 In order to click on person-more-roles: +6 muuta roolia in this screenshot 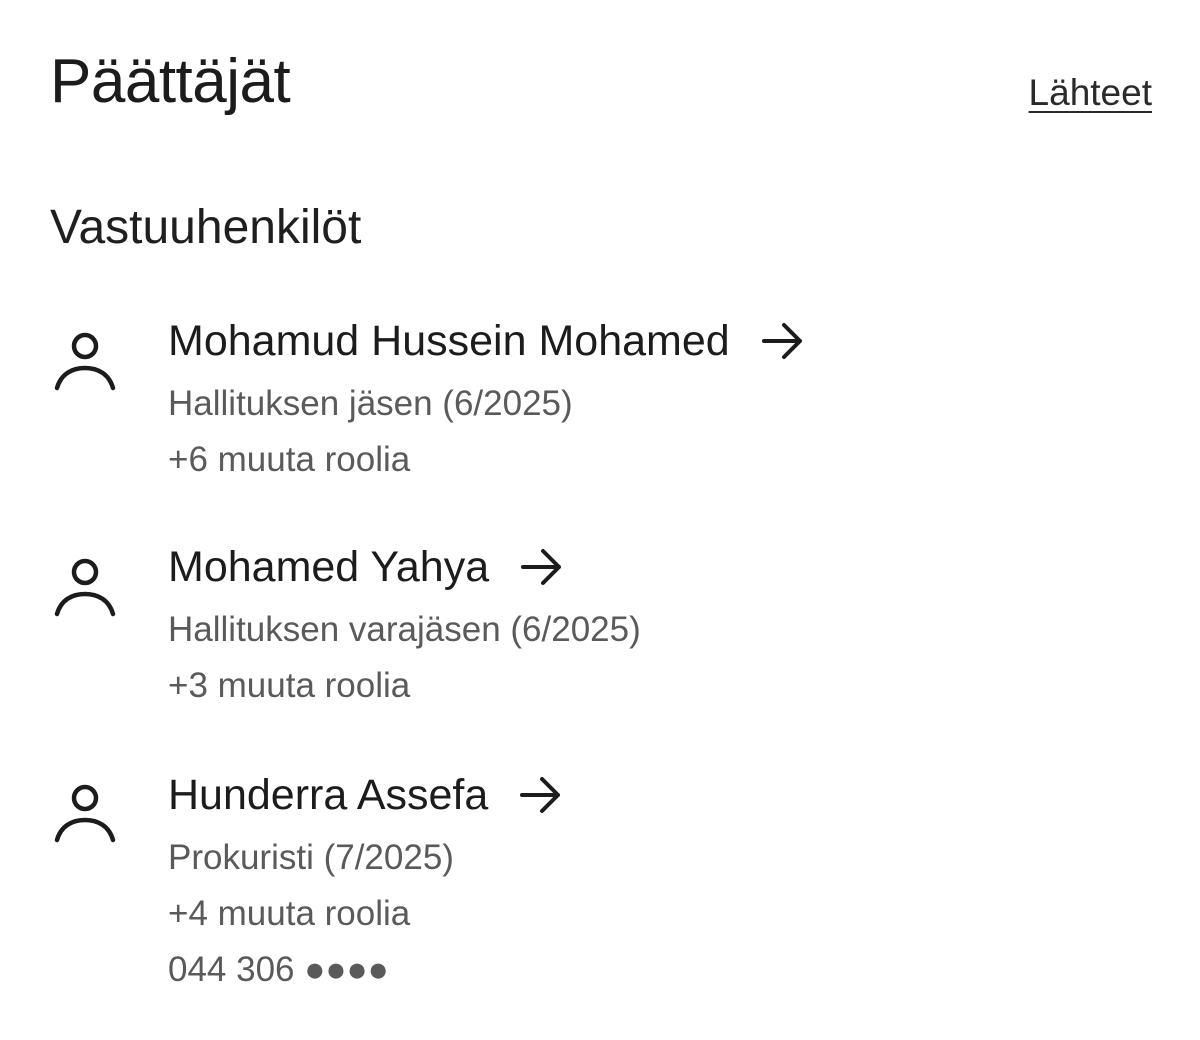, I will do `click(289, 459)`.